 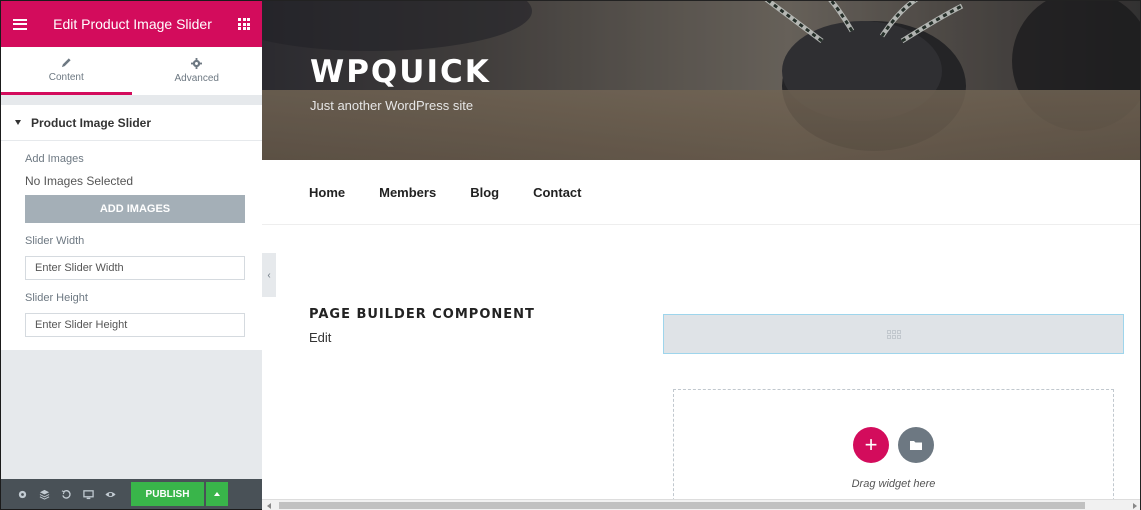 I want to click on nav-members: Members, so click(x=407, y=192).